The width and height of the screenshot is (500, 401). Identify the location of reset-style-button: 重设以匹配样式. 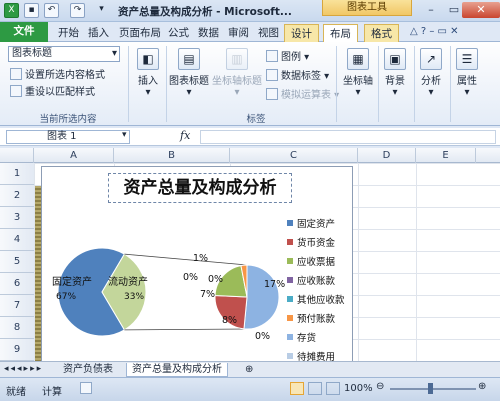
(52, 90).